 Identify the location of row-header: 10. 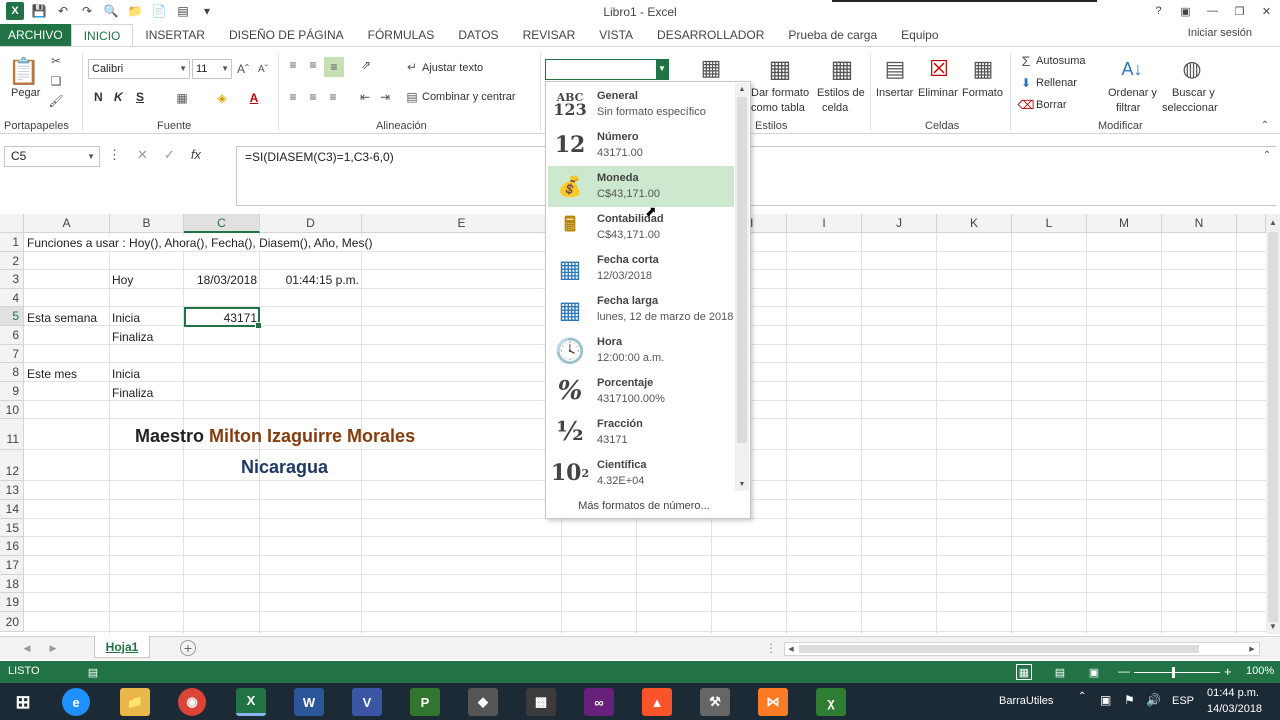
(12, 410).